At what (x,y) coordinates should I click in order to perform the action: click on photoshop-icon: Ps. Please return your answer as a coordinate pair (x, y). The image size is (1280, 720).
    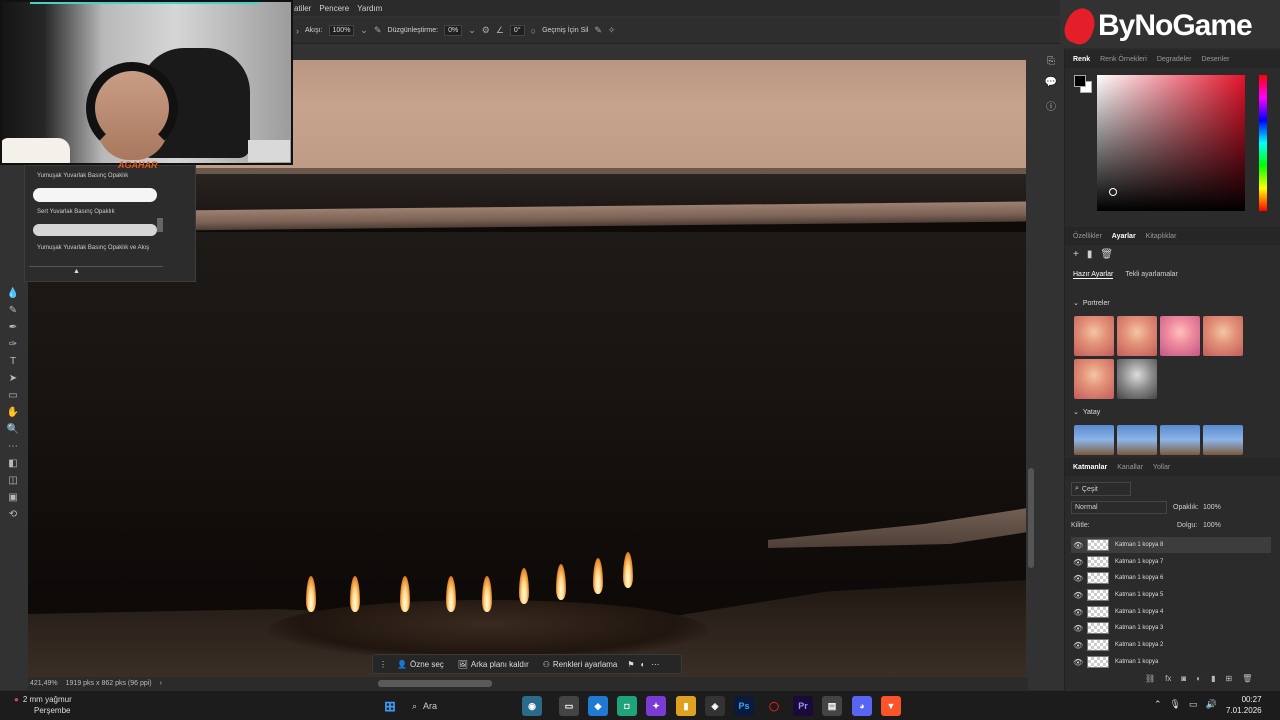
    Looking at the image, I should click on (744, 706).